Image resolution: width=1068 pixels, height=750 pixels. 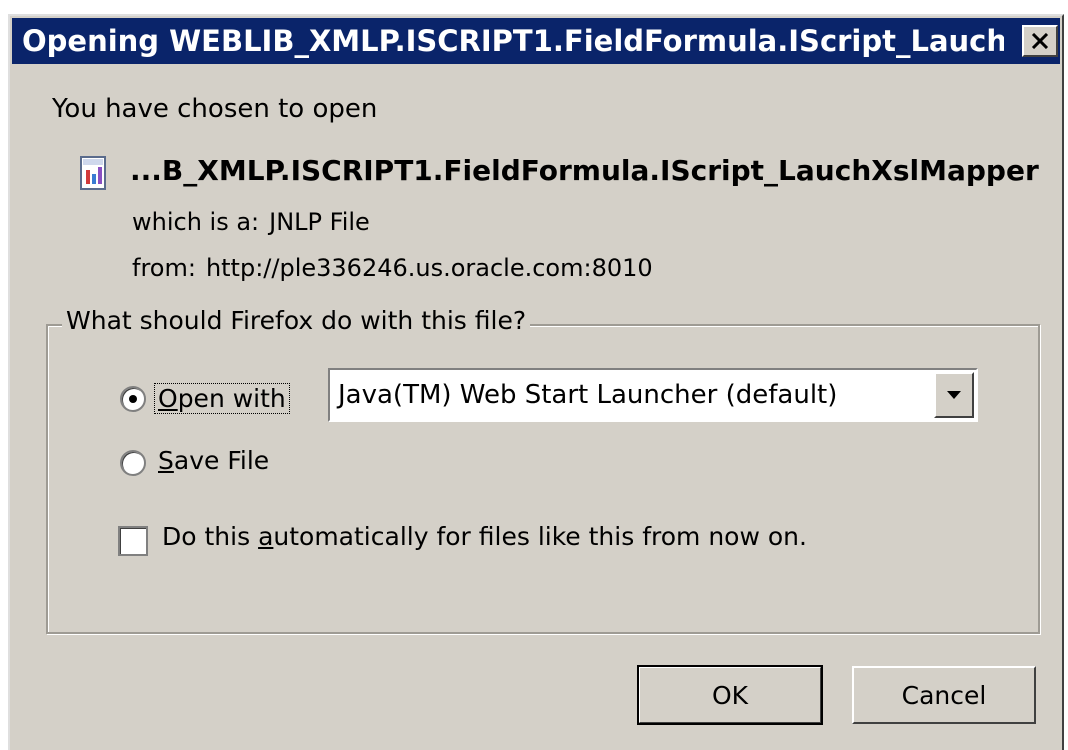 What do you see at coordinates (730, 695) in the screenshot?
I see `ok-button: OK` at bounding box center [730, 695].